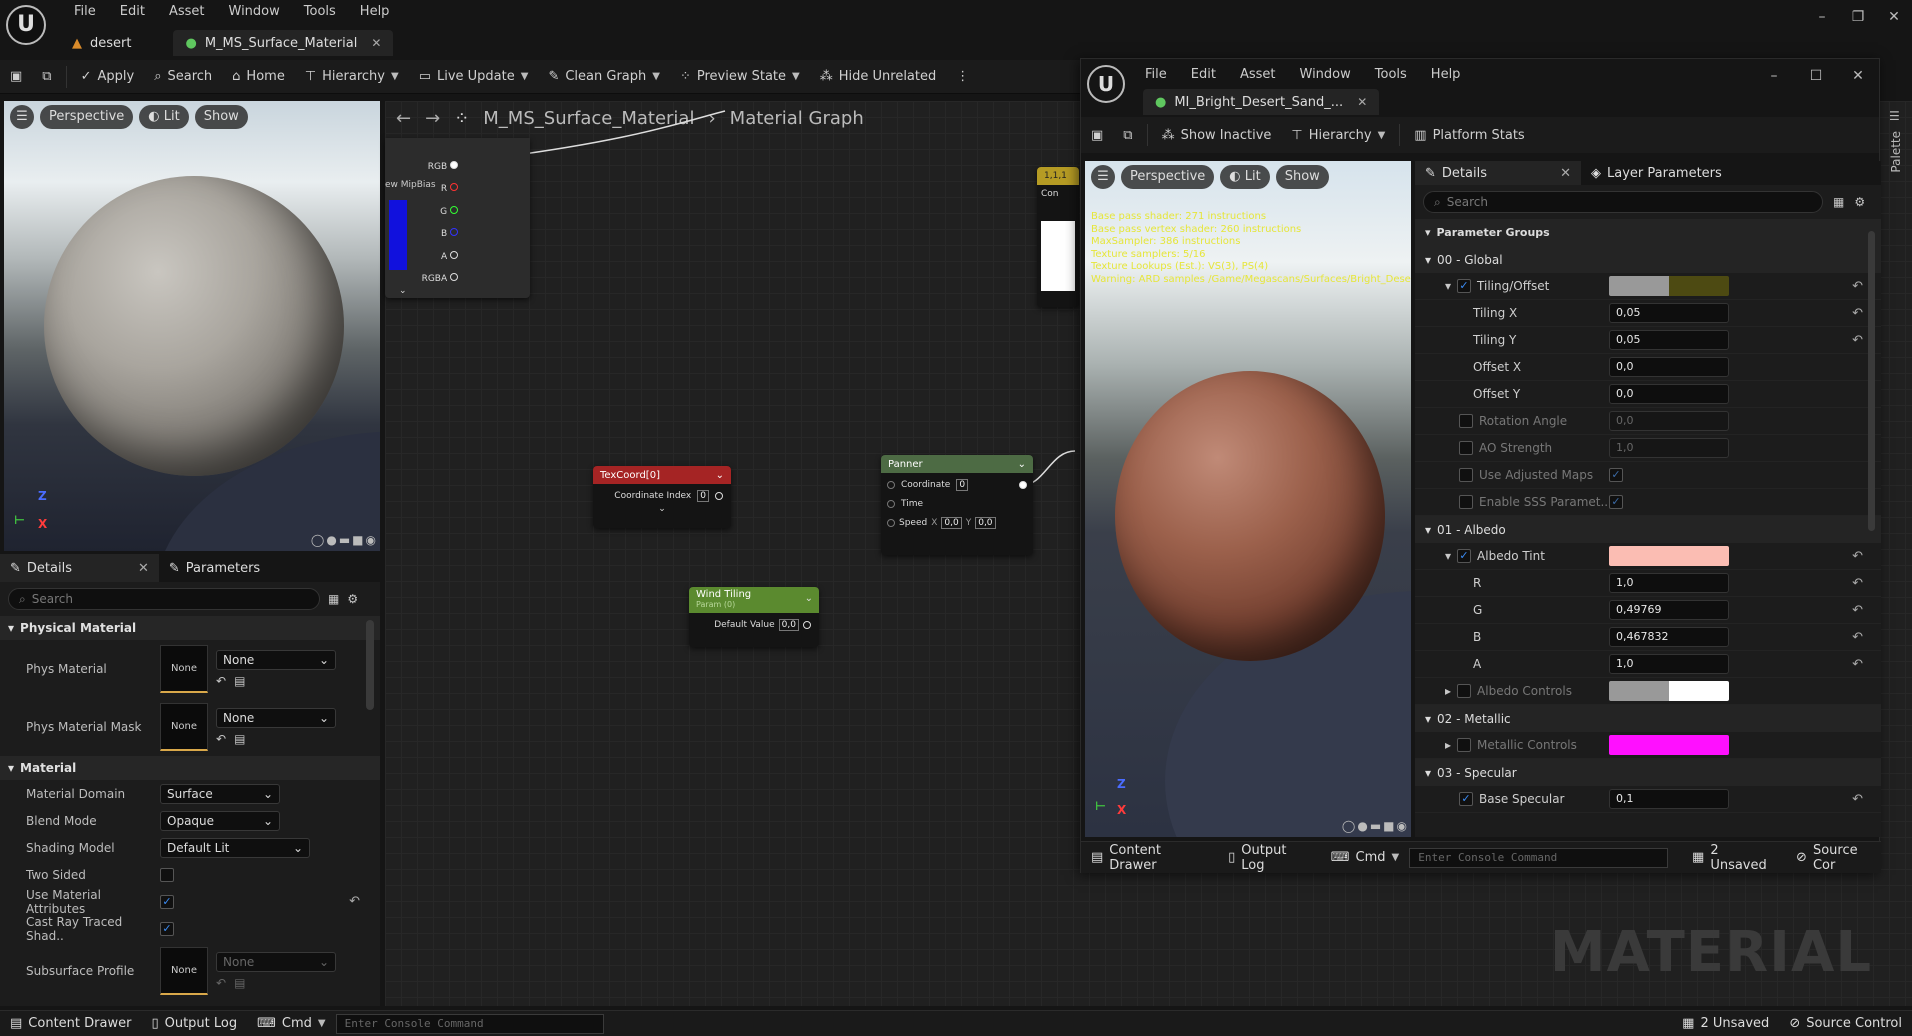 The width and height of the screenshot is (1912, 1036). What do you see at coordinates (220, 820) in the screenshot?
I see `blend-mode-dropdown: Opaque ⌄` at bounding box center [220, 820].